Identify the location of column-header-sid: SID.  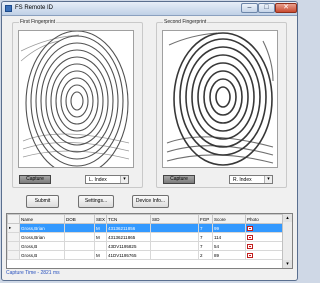
(174, 219).